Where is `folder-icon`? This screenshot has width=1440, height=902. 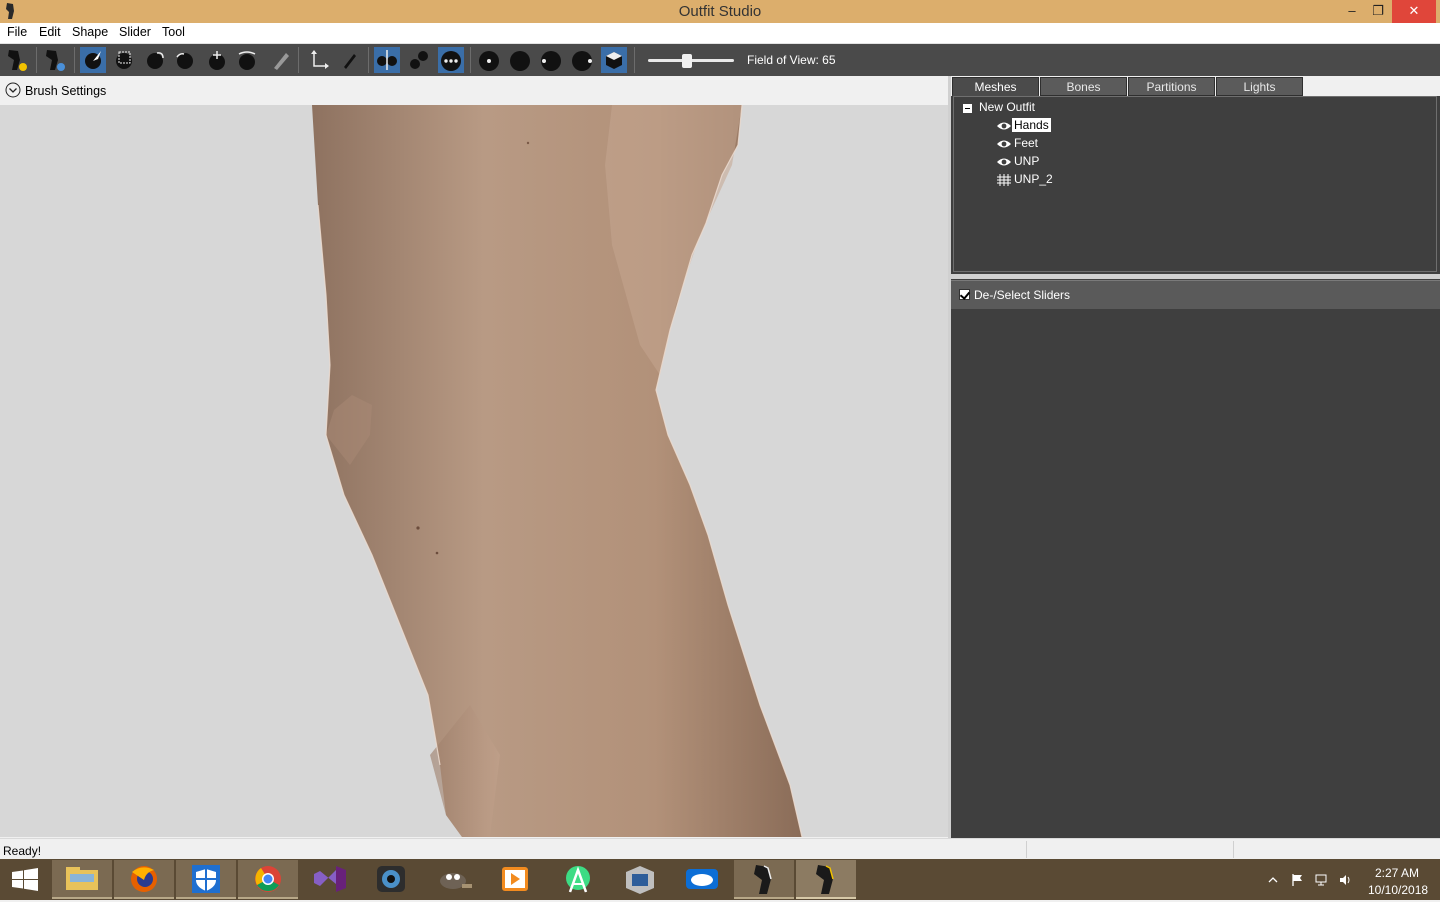
folder-icon is located at coordinates (82, 878).